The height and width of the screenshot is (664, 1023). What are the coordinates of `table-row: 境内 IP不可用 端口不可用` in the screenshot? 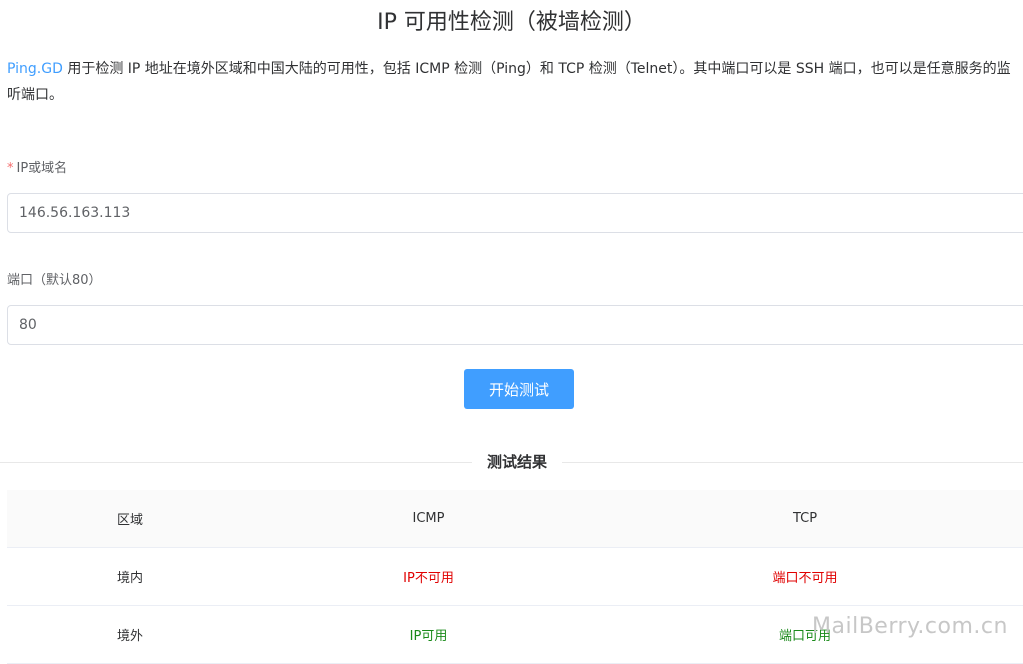 It's located at (515, 576).